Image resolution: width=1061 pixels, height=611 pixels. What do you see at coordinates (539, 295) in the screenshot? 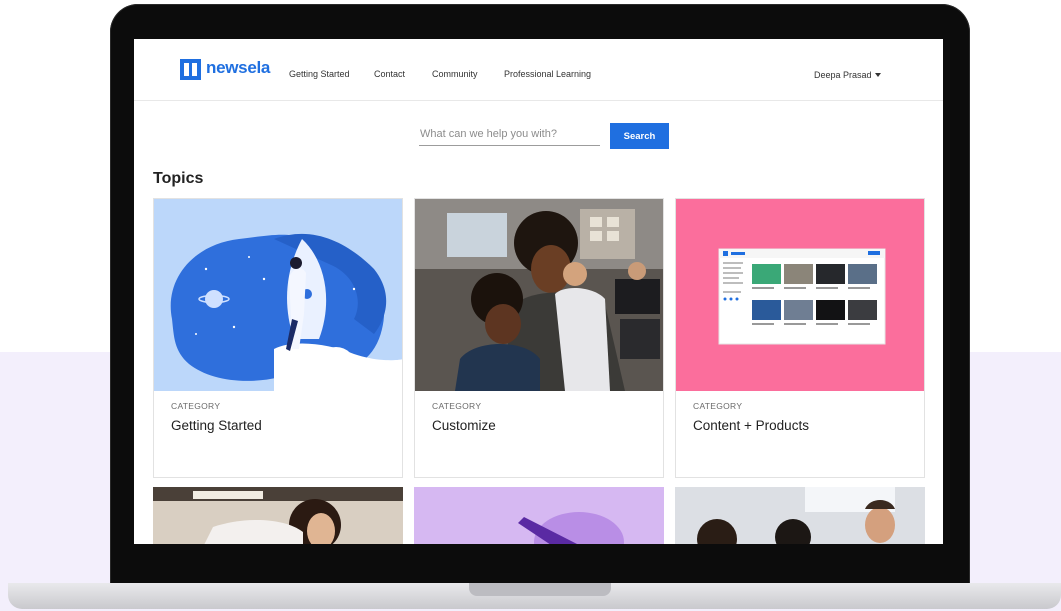
I see `classroom-photo-image` at bounding box center [539, 295].